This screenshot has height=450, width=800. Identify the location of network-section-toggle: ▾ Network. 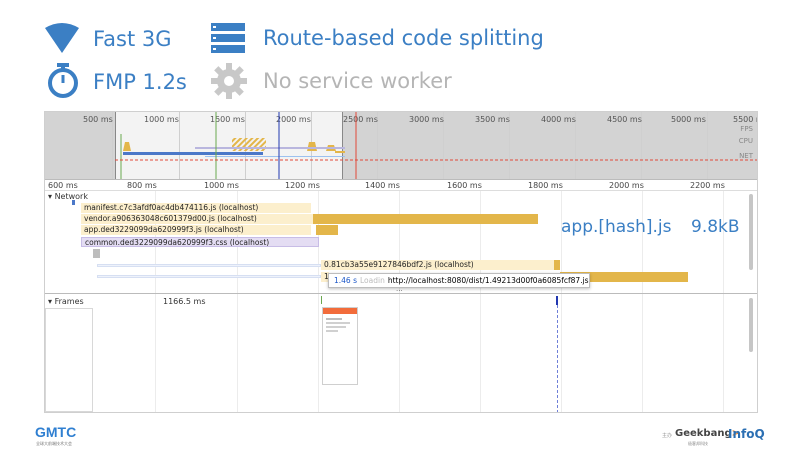
(68, 196).